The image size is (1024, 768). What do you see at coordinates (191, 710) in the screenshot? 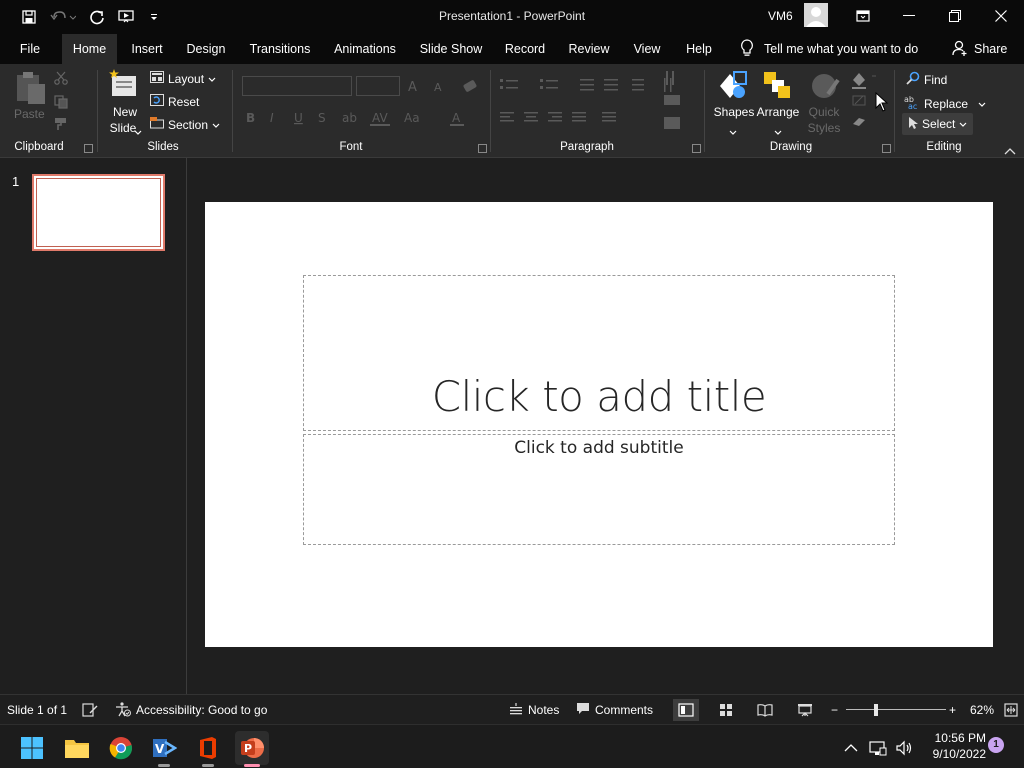
I see `accessibility-status: Accessibility: Good to go` at bounding box center [191, 710].